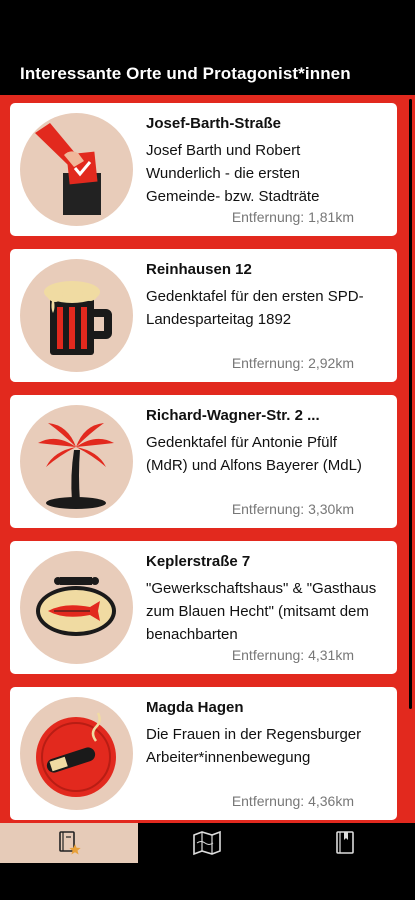 This screenshot has width=415, height=900. I want to click on beer-mug-icon, so click(76, 315).